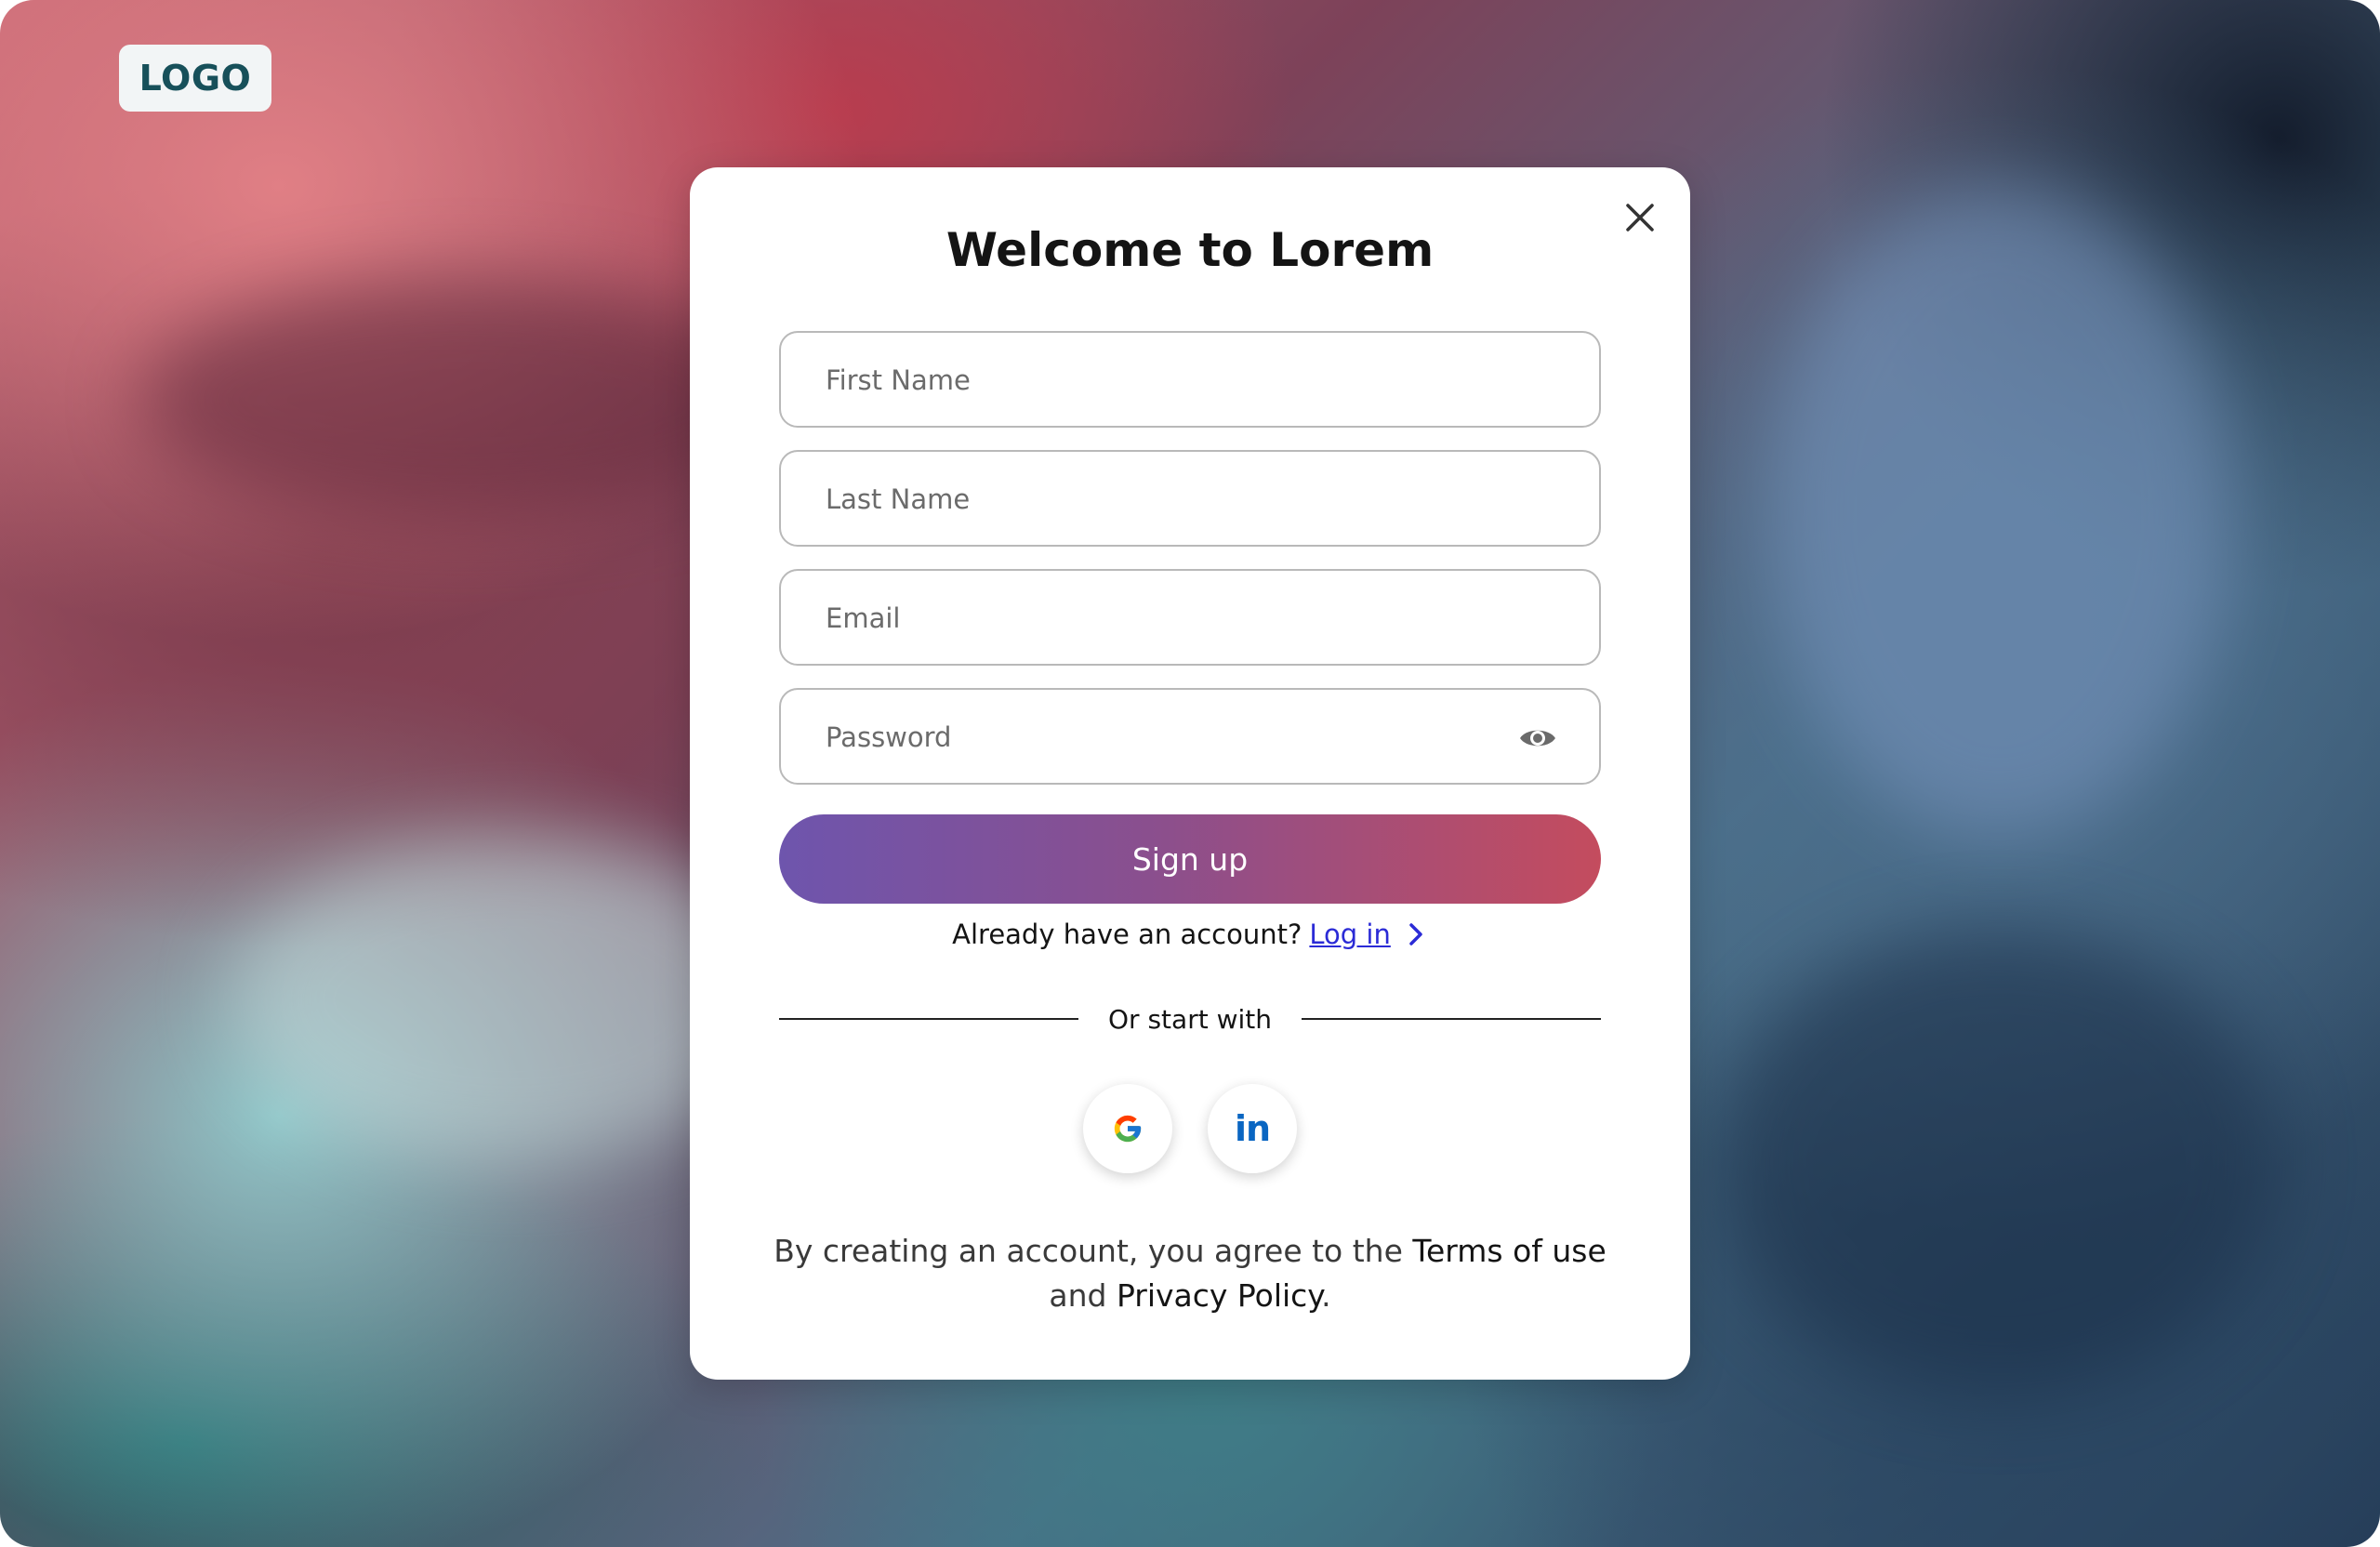  Describe the element at coordinates (1190, 250) in the screenshot. I see `modal-title: Welcome to Lorem` at that location.